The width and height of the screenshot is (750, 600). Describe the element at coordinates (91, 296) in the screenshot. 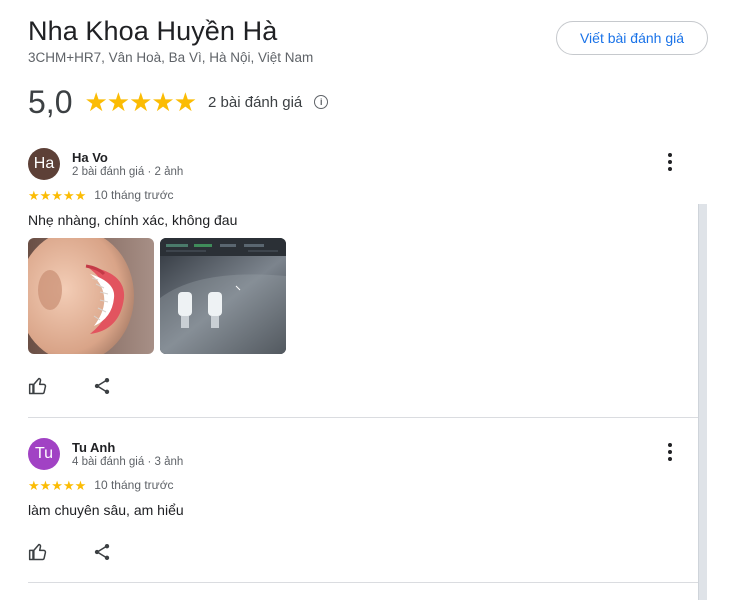

I see `smile-photo` at that location.